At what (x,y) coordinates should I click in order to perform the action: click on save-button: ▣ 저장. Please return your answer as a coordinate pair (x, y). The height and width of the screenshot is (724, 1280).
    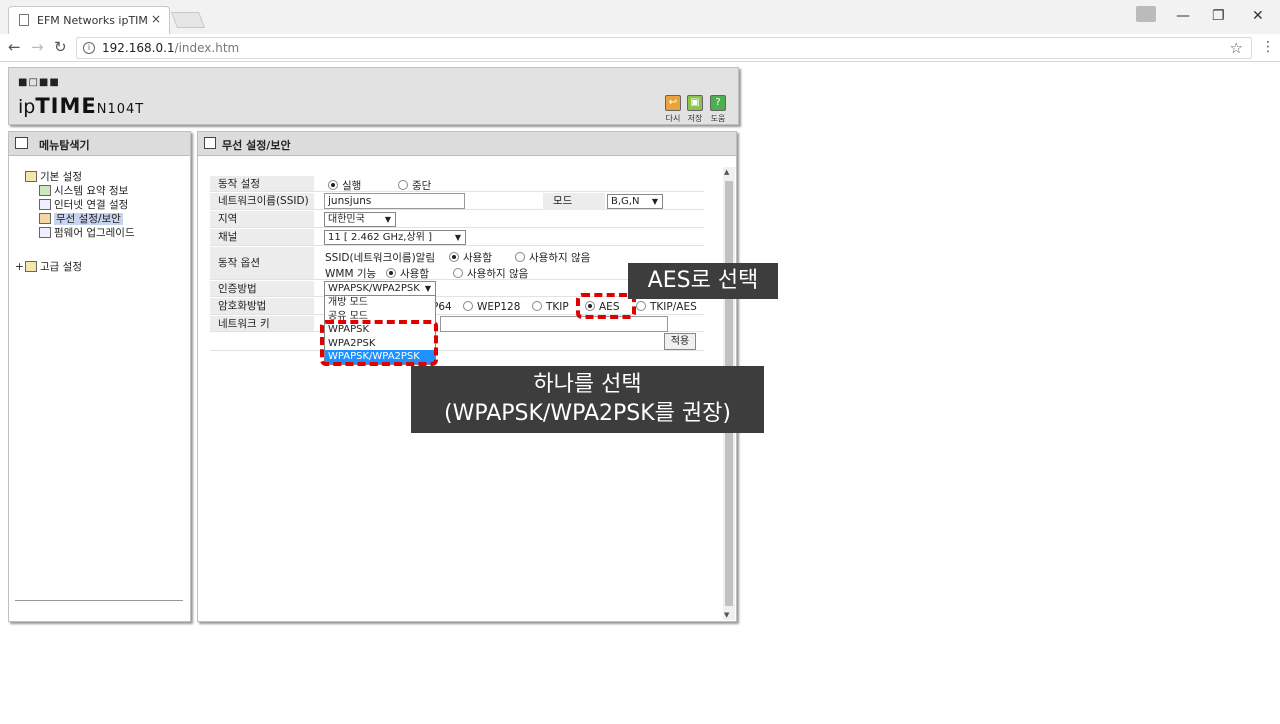
    Looking at the image, I should click on (695, 109).